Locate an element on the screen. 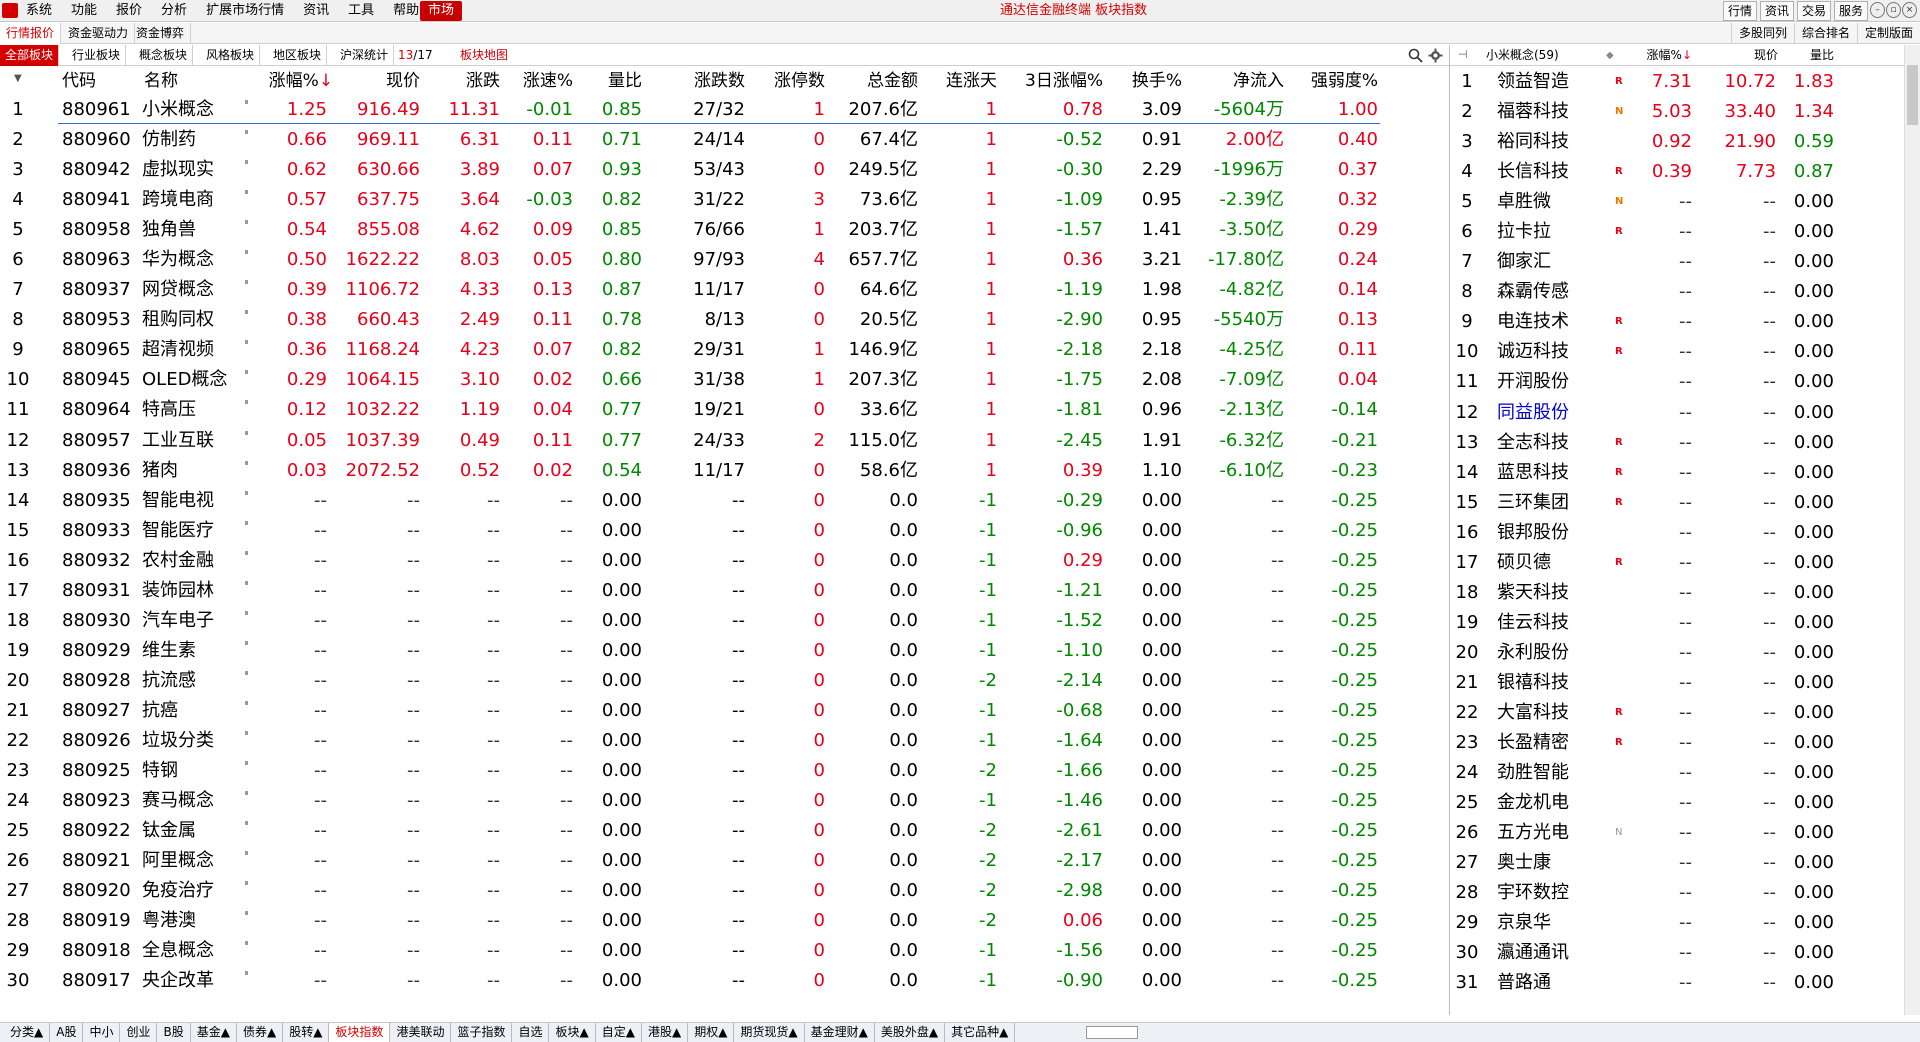 The height and width of the screenshot is (1042, 1920). header-change: 涨跌 is located at coordinates (465, 81).